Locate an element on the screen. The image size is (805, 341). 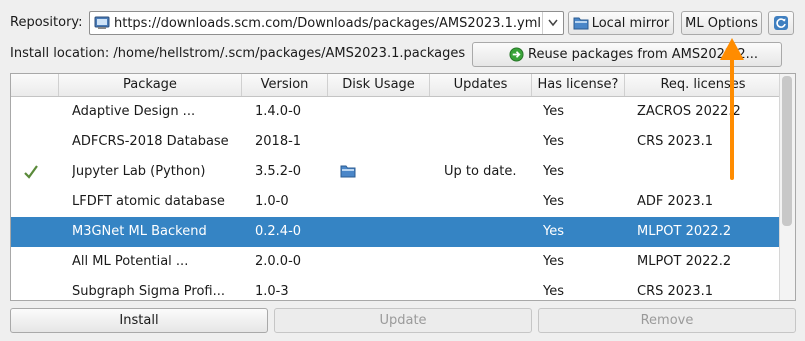
local-mirror-button: Local mirror is located at coordinates (621, 23).